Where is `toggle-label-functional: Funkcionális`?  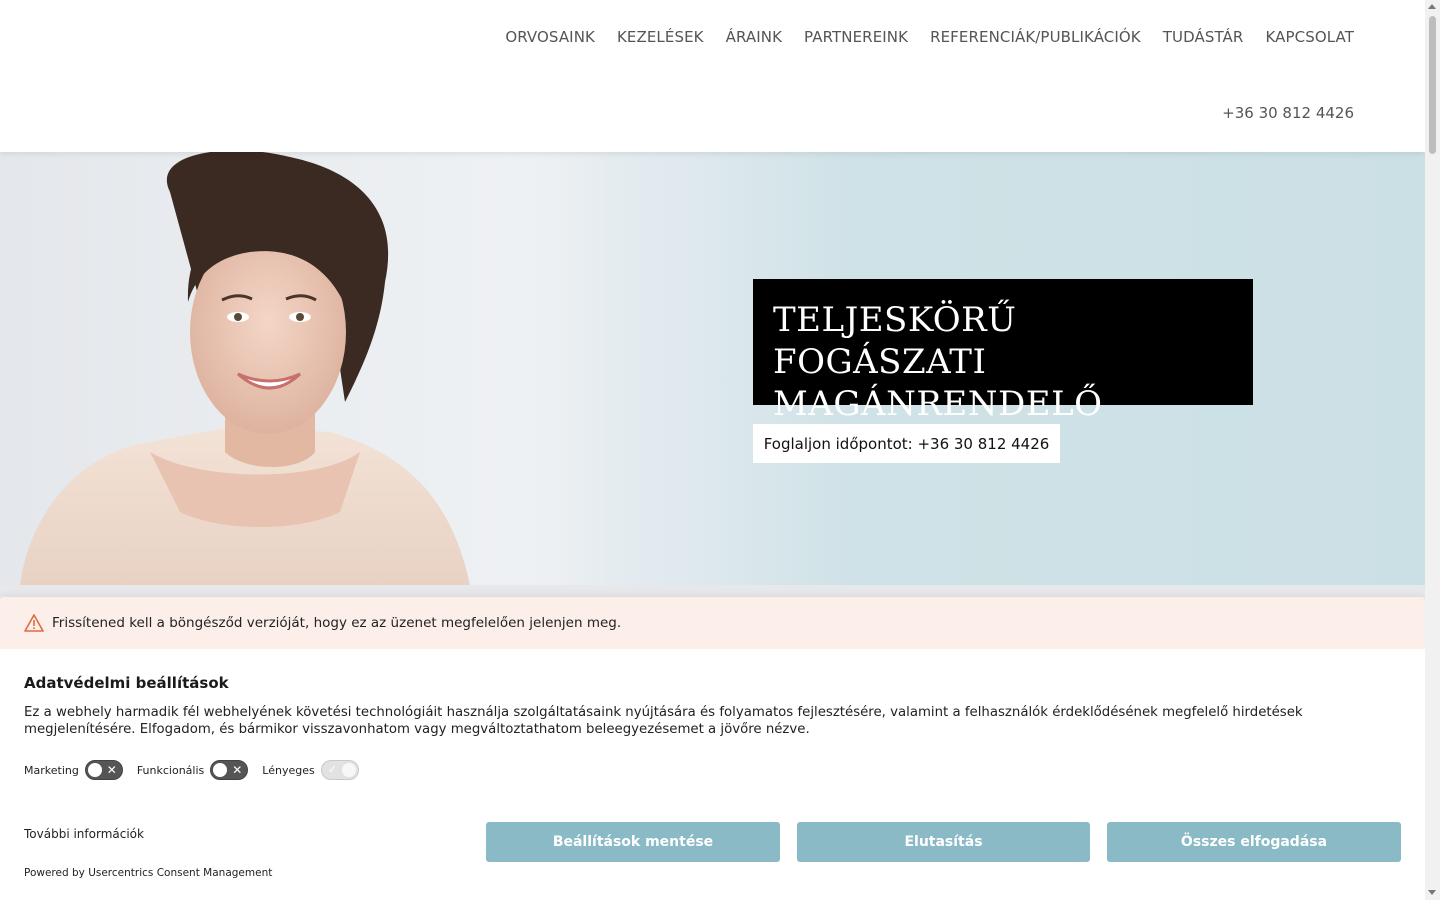 toggle-label-functional: Funkcionális is located at coordinates (170, 770).